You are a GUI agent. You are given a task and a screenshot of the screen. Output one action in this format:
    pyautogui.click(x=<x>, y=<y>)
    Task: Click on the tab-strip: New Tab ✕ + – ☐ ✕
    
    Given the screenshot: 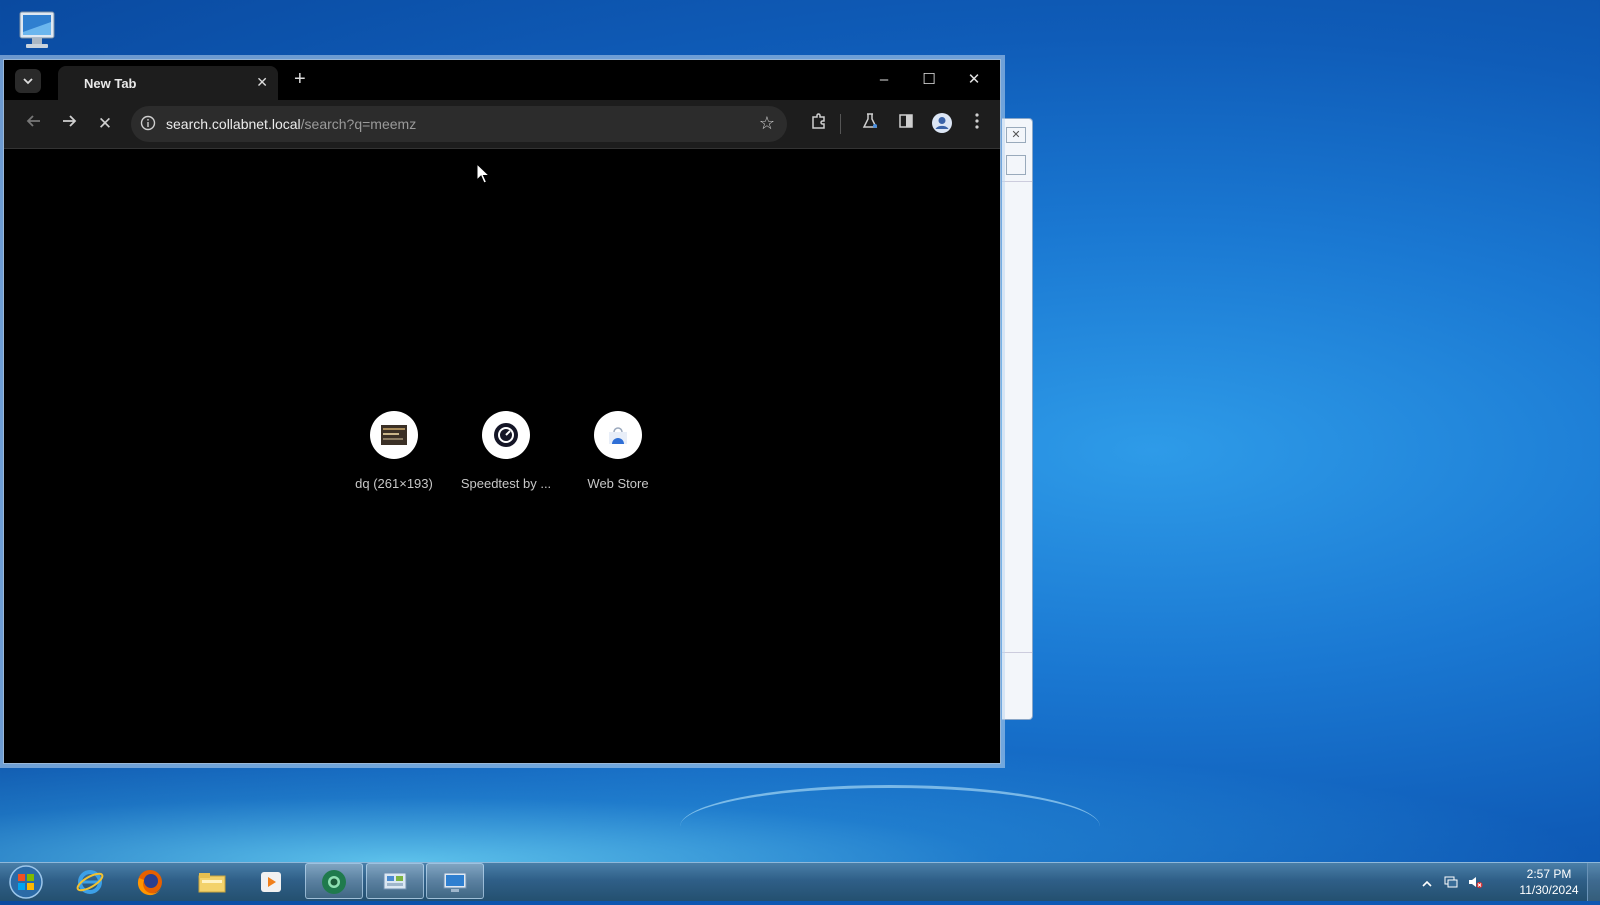 What is the action you would take?
    pyautogui.click(x=502, y=80)
    